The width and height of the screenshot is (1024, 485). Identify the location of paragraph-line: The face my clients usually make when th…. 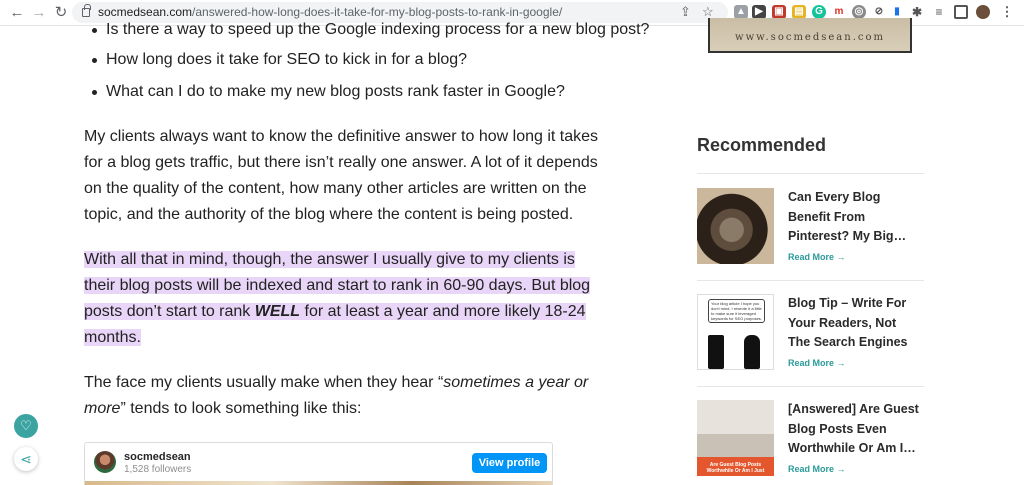
(336, 382).